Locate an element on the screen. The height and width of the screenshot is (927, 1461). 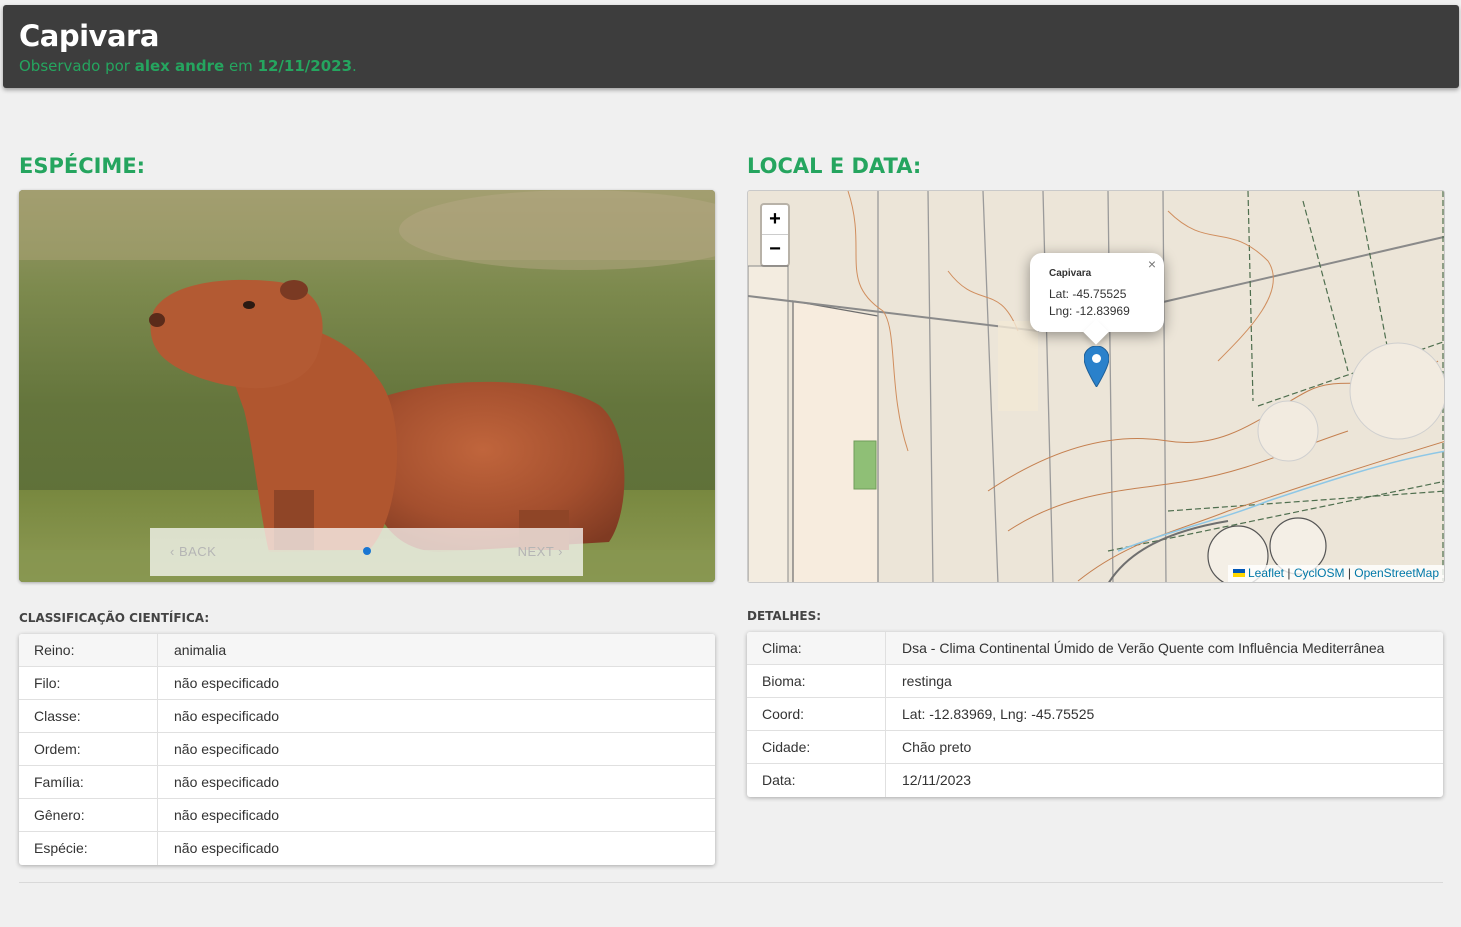
row-value: animalia is located at coordinates (200, 650).